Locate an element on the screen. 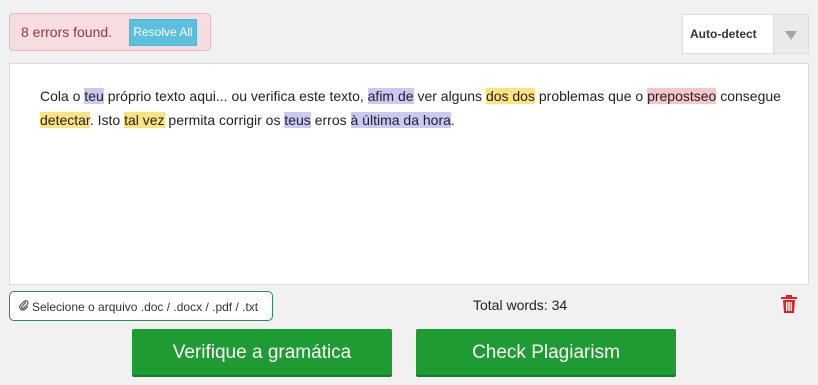 The image size is (818, 385). check-grammar-button: Verifique a gramática is located at coordinates (262, 353).